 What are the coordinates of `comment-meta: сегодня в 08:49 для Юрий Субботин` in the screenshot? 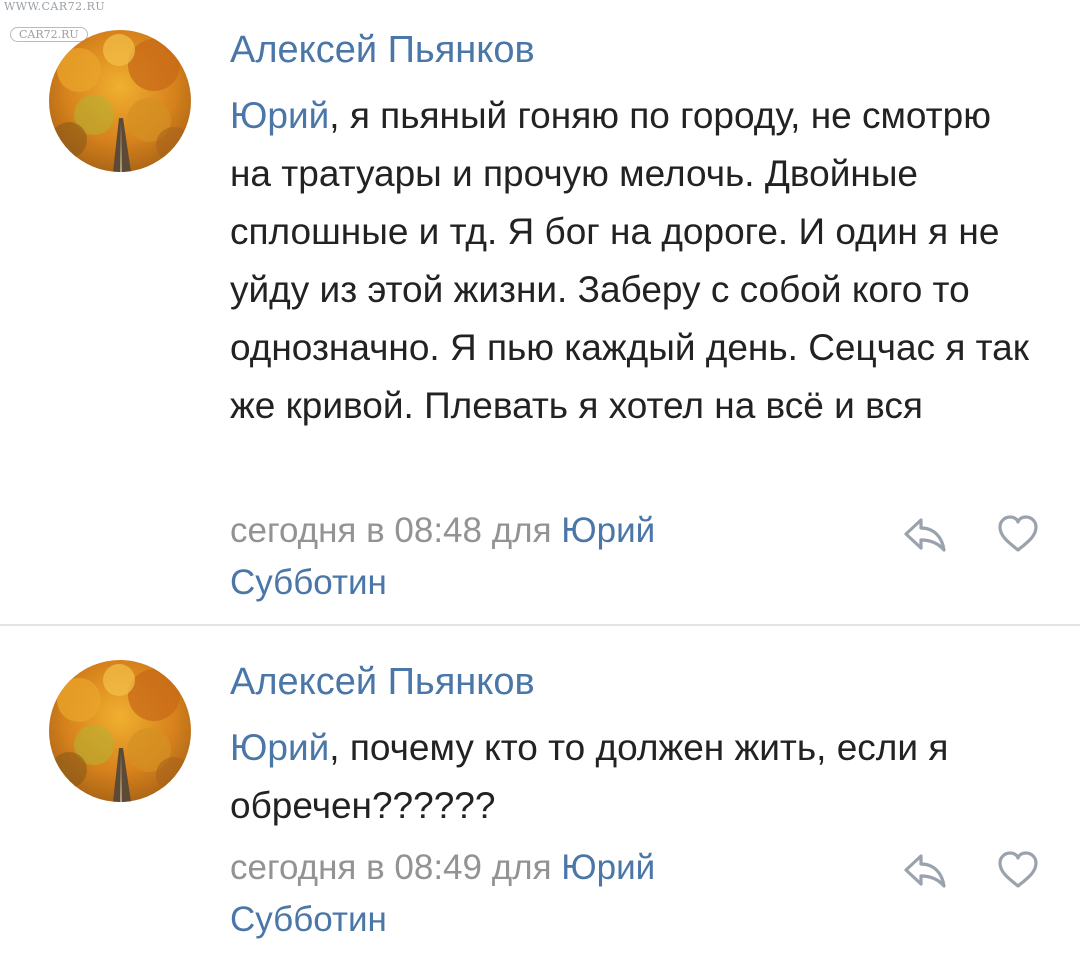 It's located at (490, 894).